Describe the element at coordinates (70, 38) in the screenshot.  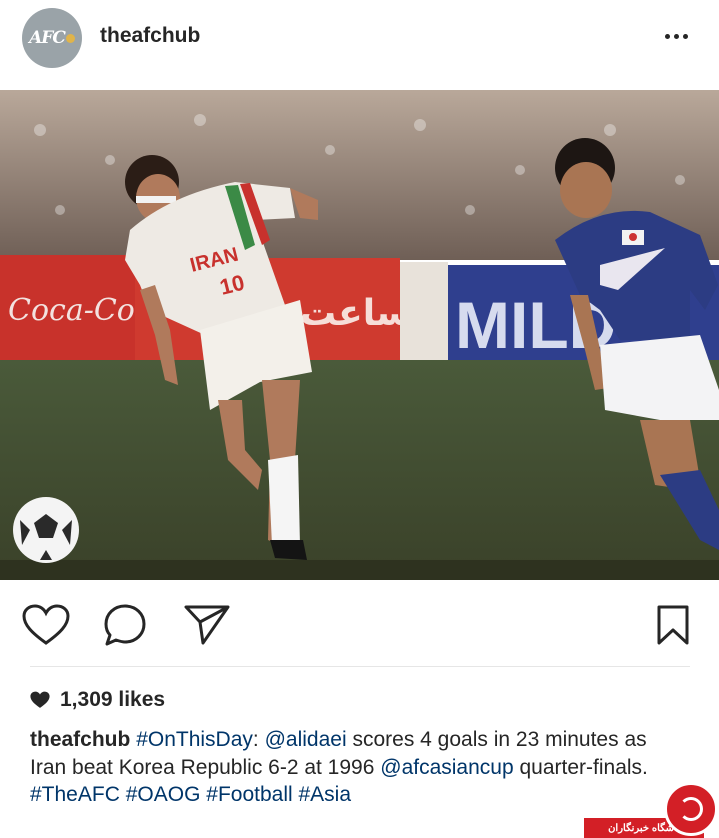
I see `avatar-logo-ball` at that location.